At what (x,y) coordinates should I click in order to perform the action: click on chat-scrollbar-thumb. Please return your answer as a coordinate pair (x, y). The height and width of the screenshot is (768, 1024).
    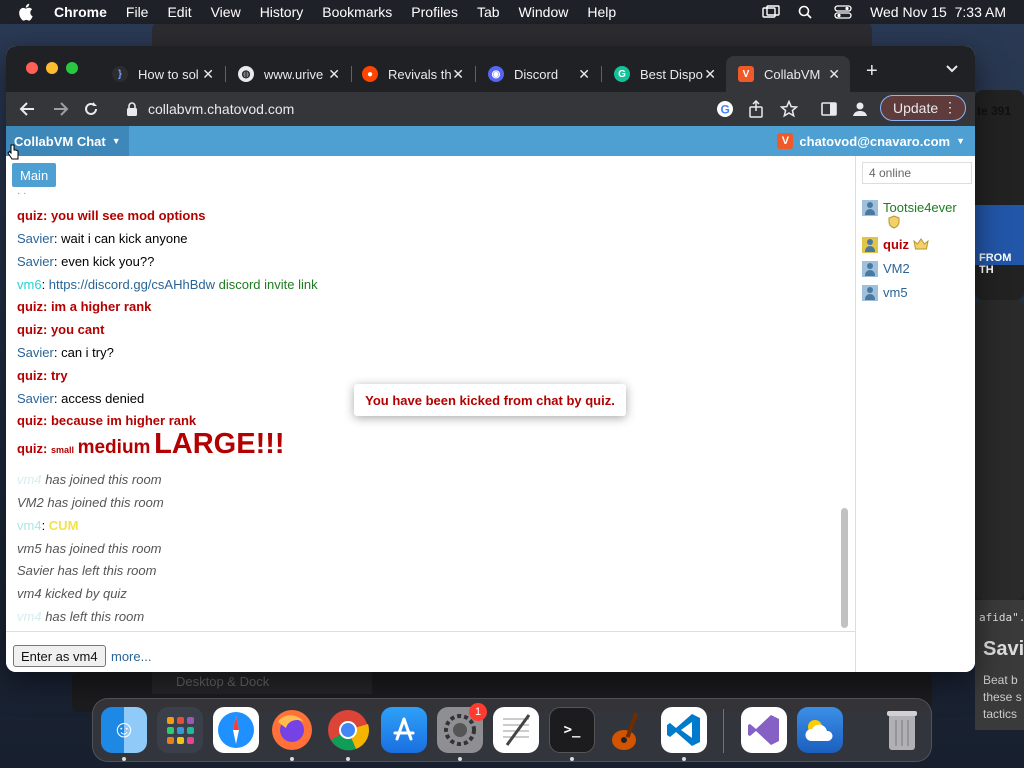
    Looking at the image, I should click on (844, 568).